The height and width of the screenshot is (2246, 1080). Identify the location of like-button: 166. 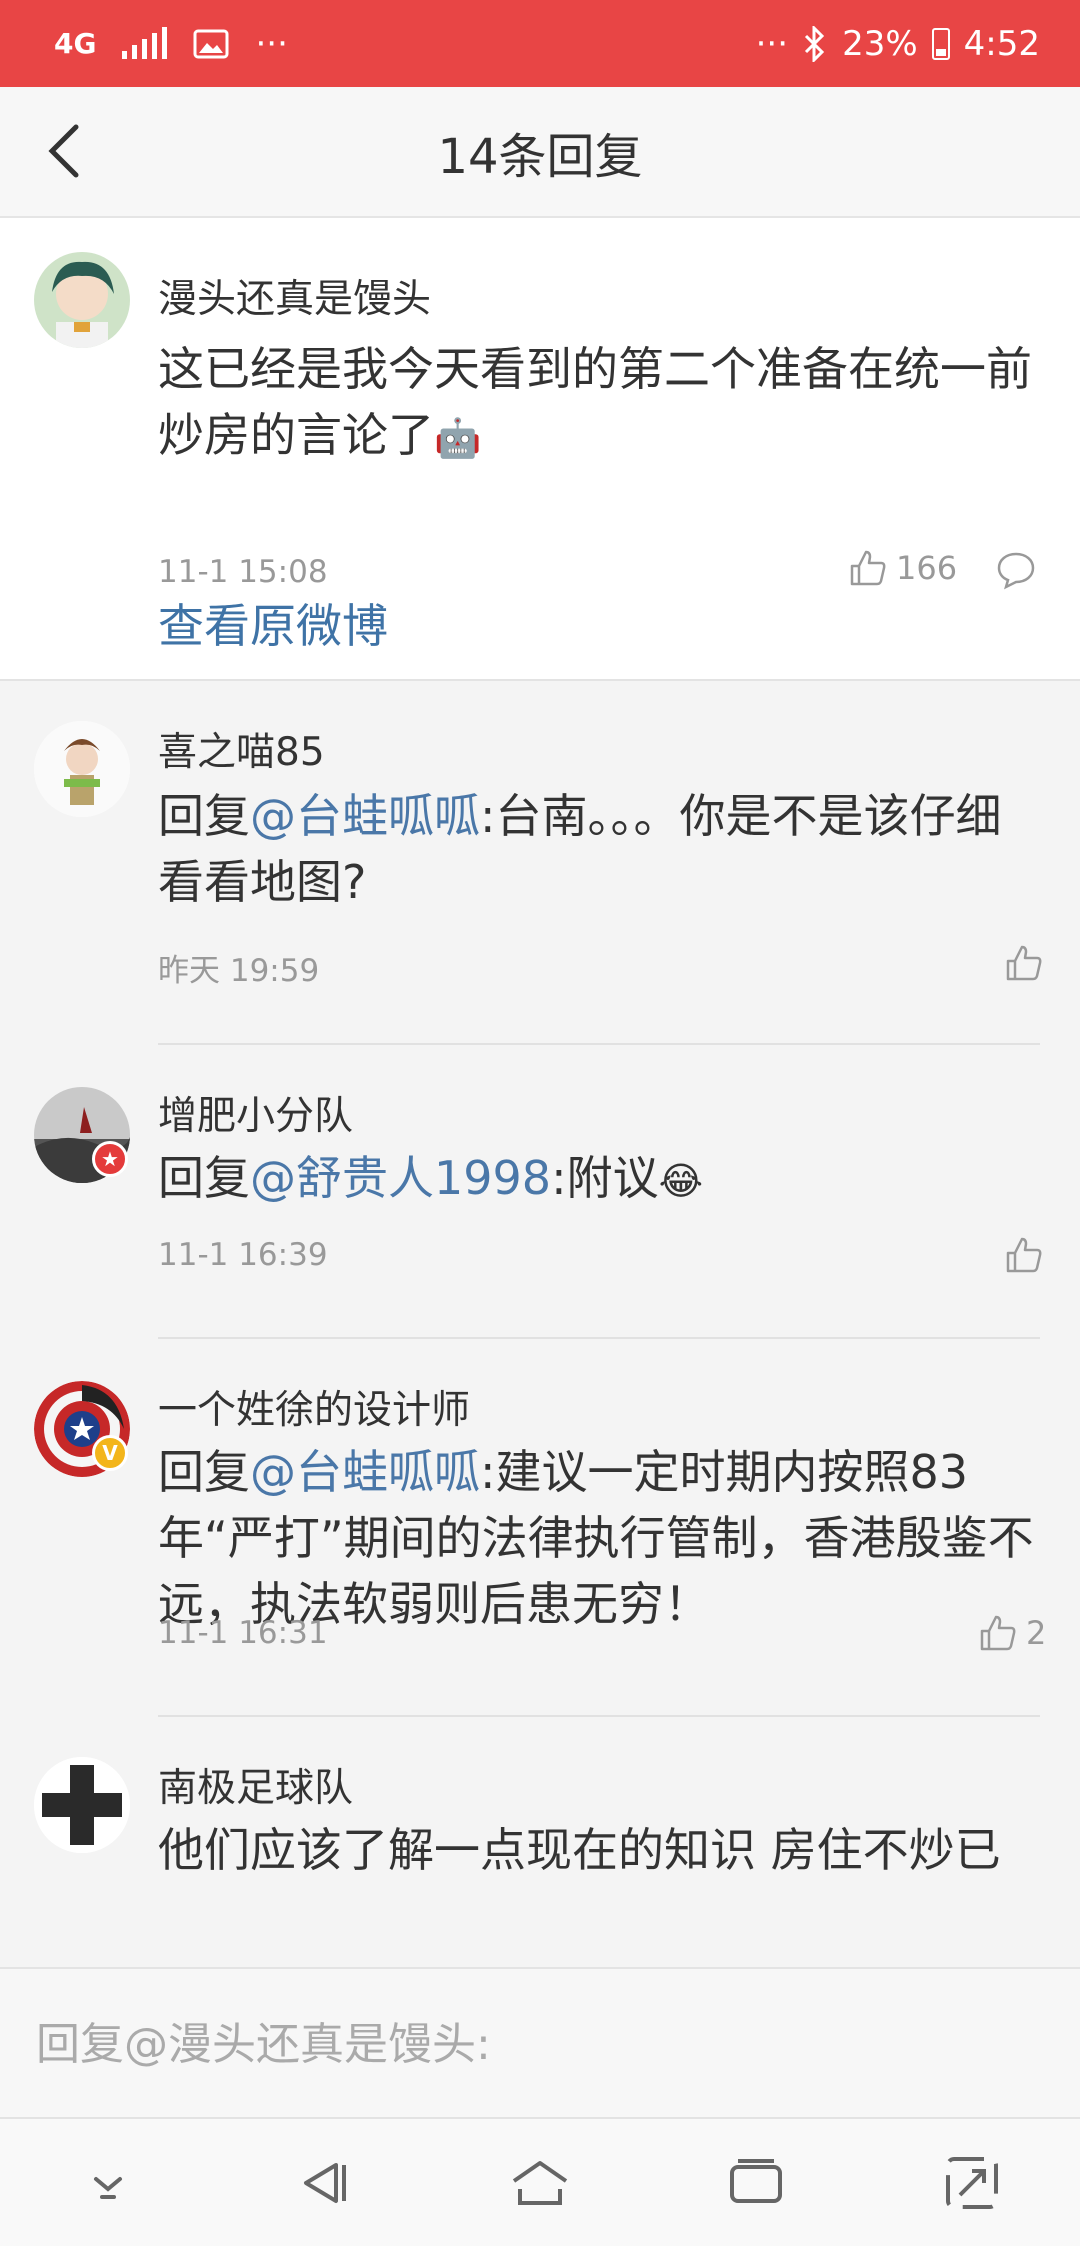
(902, 568).